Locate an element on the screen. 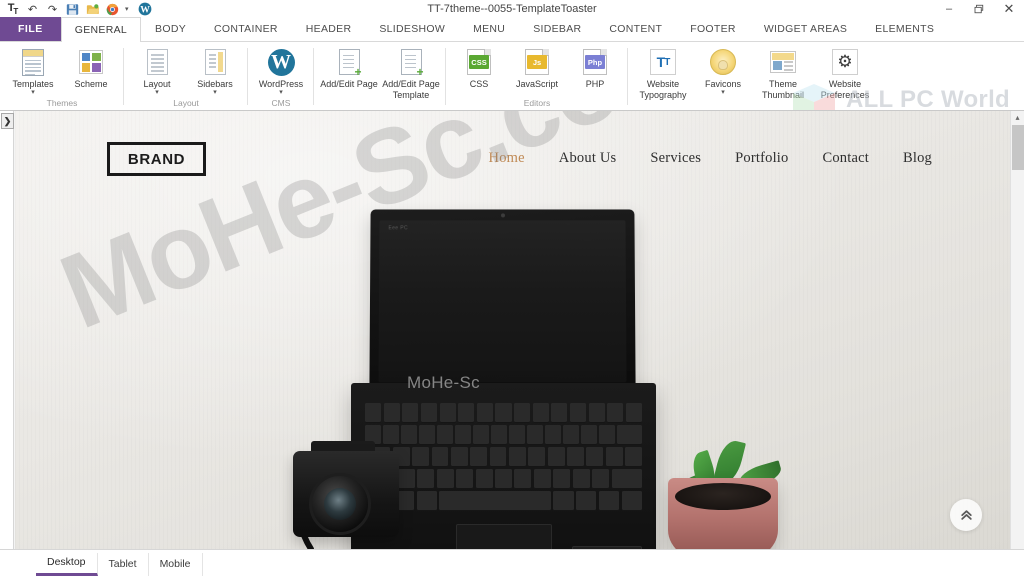 This screenshot has height=576, width=1024. minimize-button: – is located at coordinates (949, 9).